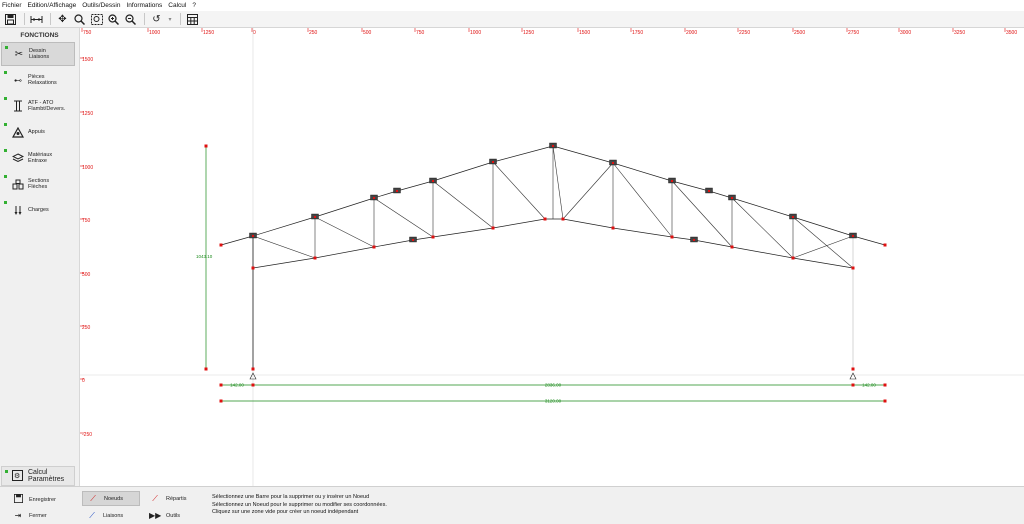 The image size is (1024, 524). Describe the element at coordinates (42, 515) in the screenshot. I see `fermer-button: ⇥ Fermer` at that location.